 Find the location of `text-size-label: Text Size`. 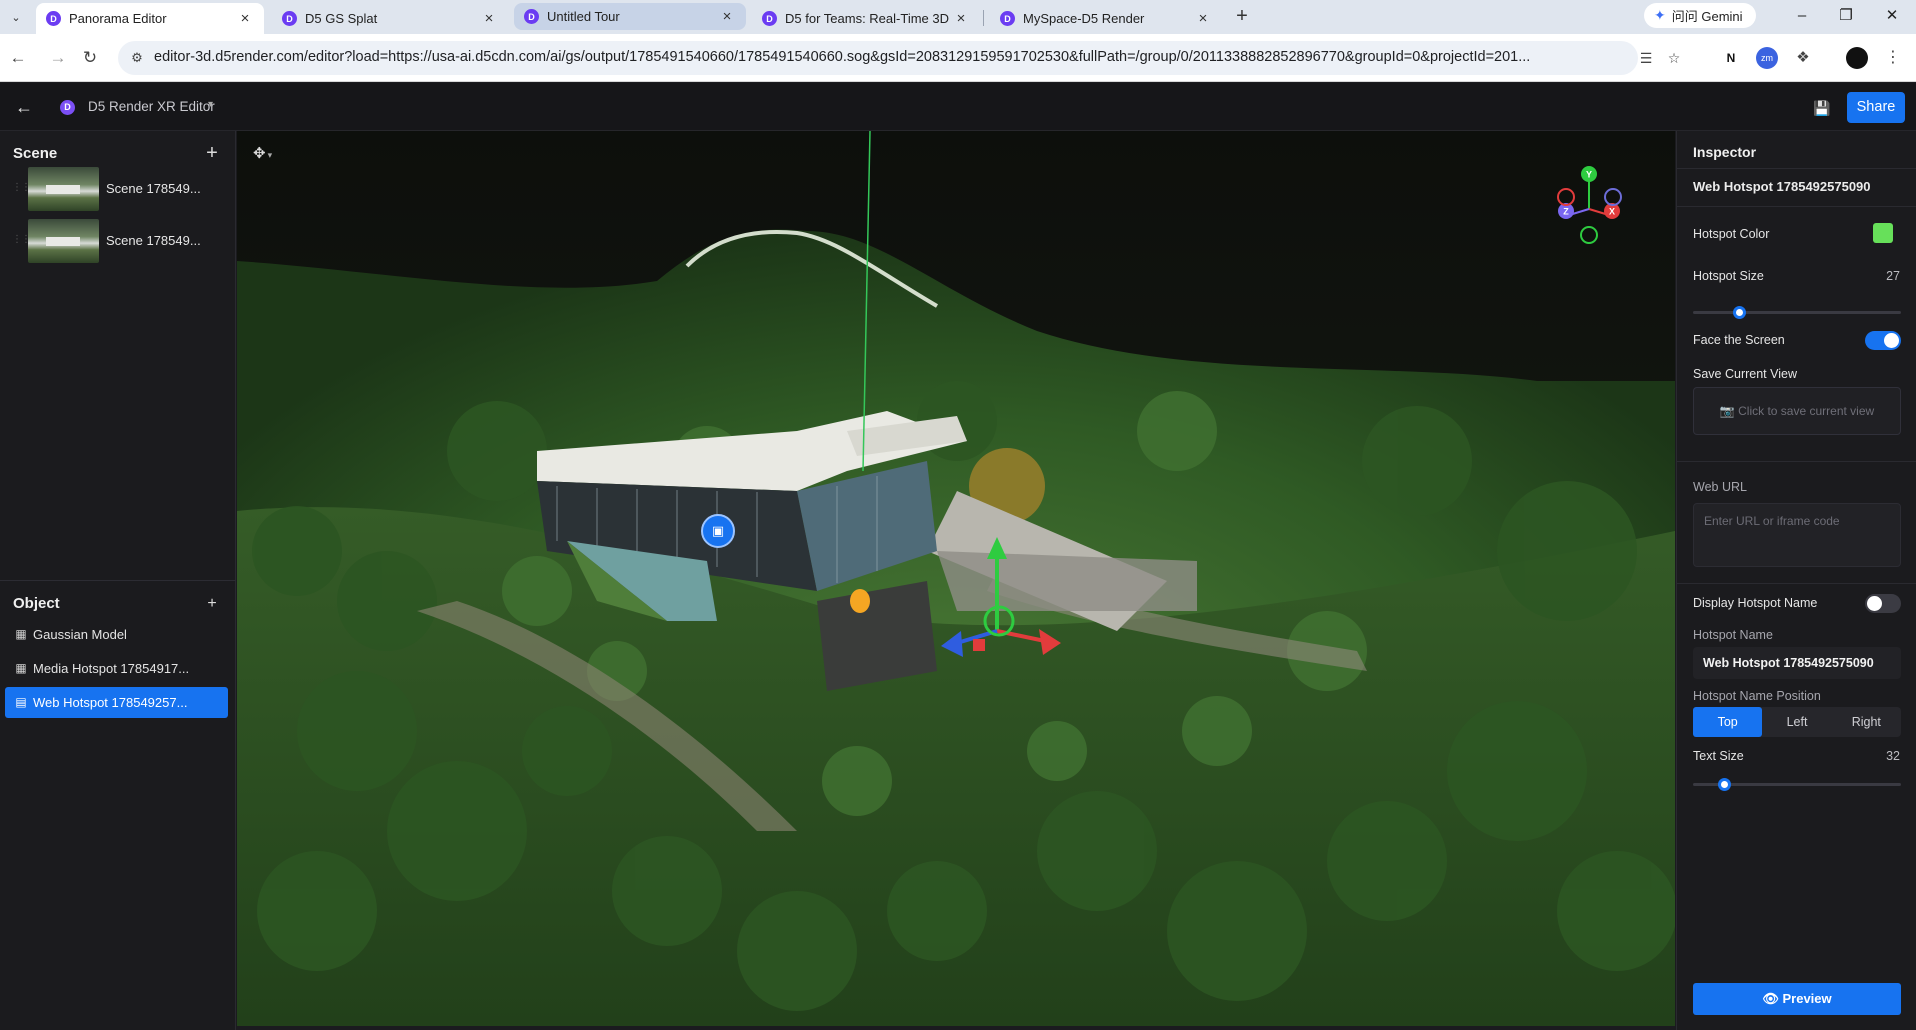

text-size-label: Text Size is located at coordinates (1718, 756).